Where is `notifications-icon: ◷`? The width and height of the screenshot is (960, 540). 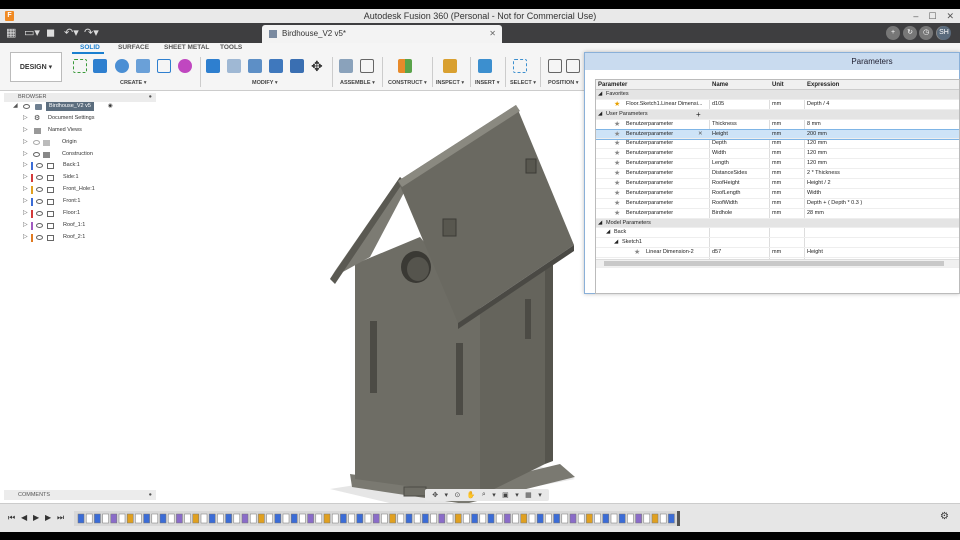
notifications-icon: ◷ is located at coordinates (926, 33).